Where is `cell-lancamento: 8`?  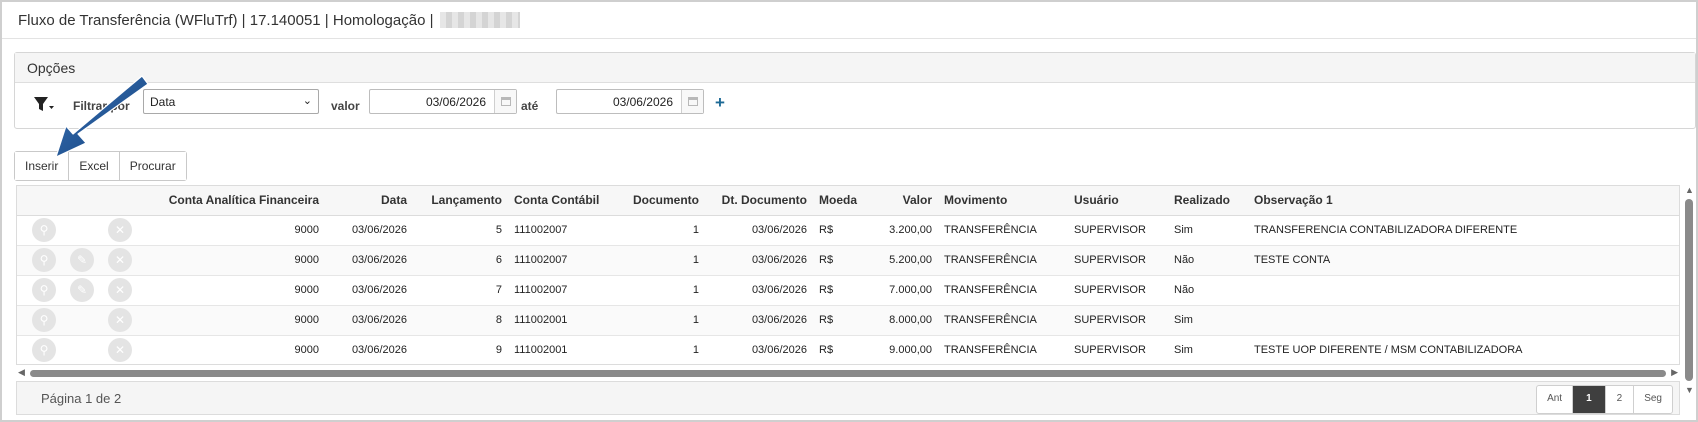 cell-lancamento: 8 is located at coordinates (460, 320).